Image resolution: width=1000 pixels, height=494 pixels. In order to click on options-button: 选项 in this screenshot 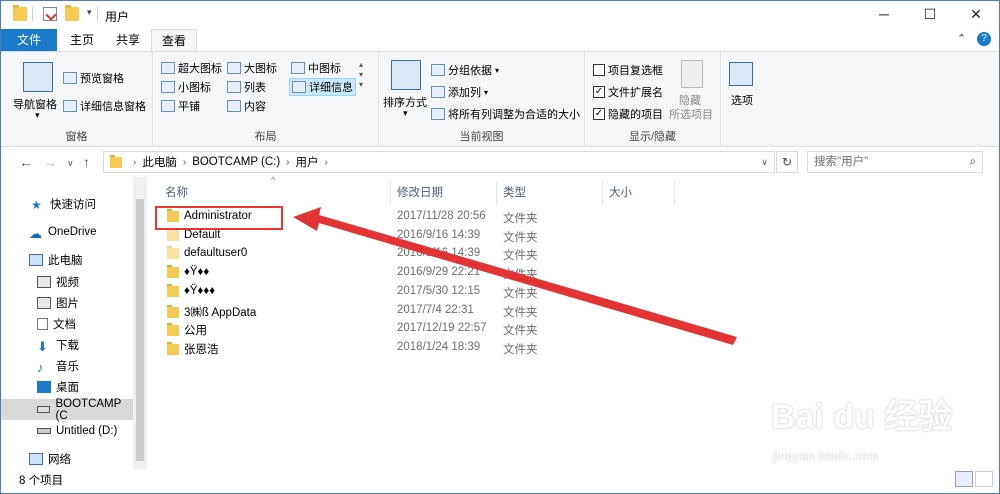, I will do `click(742, 100)`.